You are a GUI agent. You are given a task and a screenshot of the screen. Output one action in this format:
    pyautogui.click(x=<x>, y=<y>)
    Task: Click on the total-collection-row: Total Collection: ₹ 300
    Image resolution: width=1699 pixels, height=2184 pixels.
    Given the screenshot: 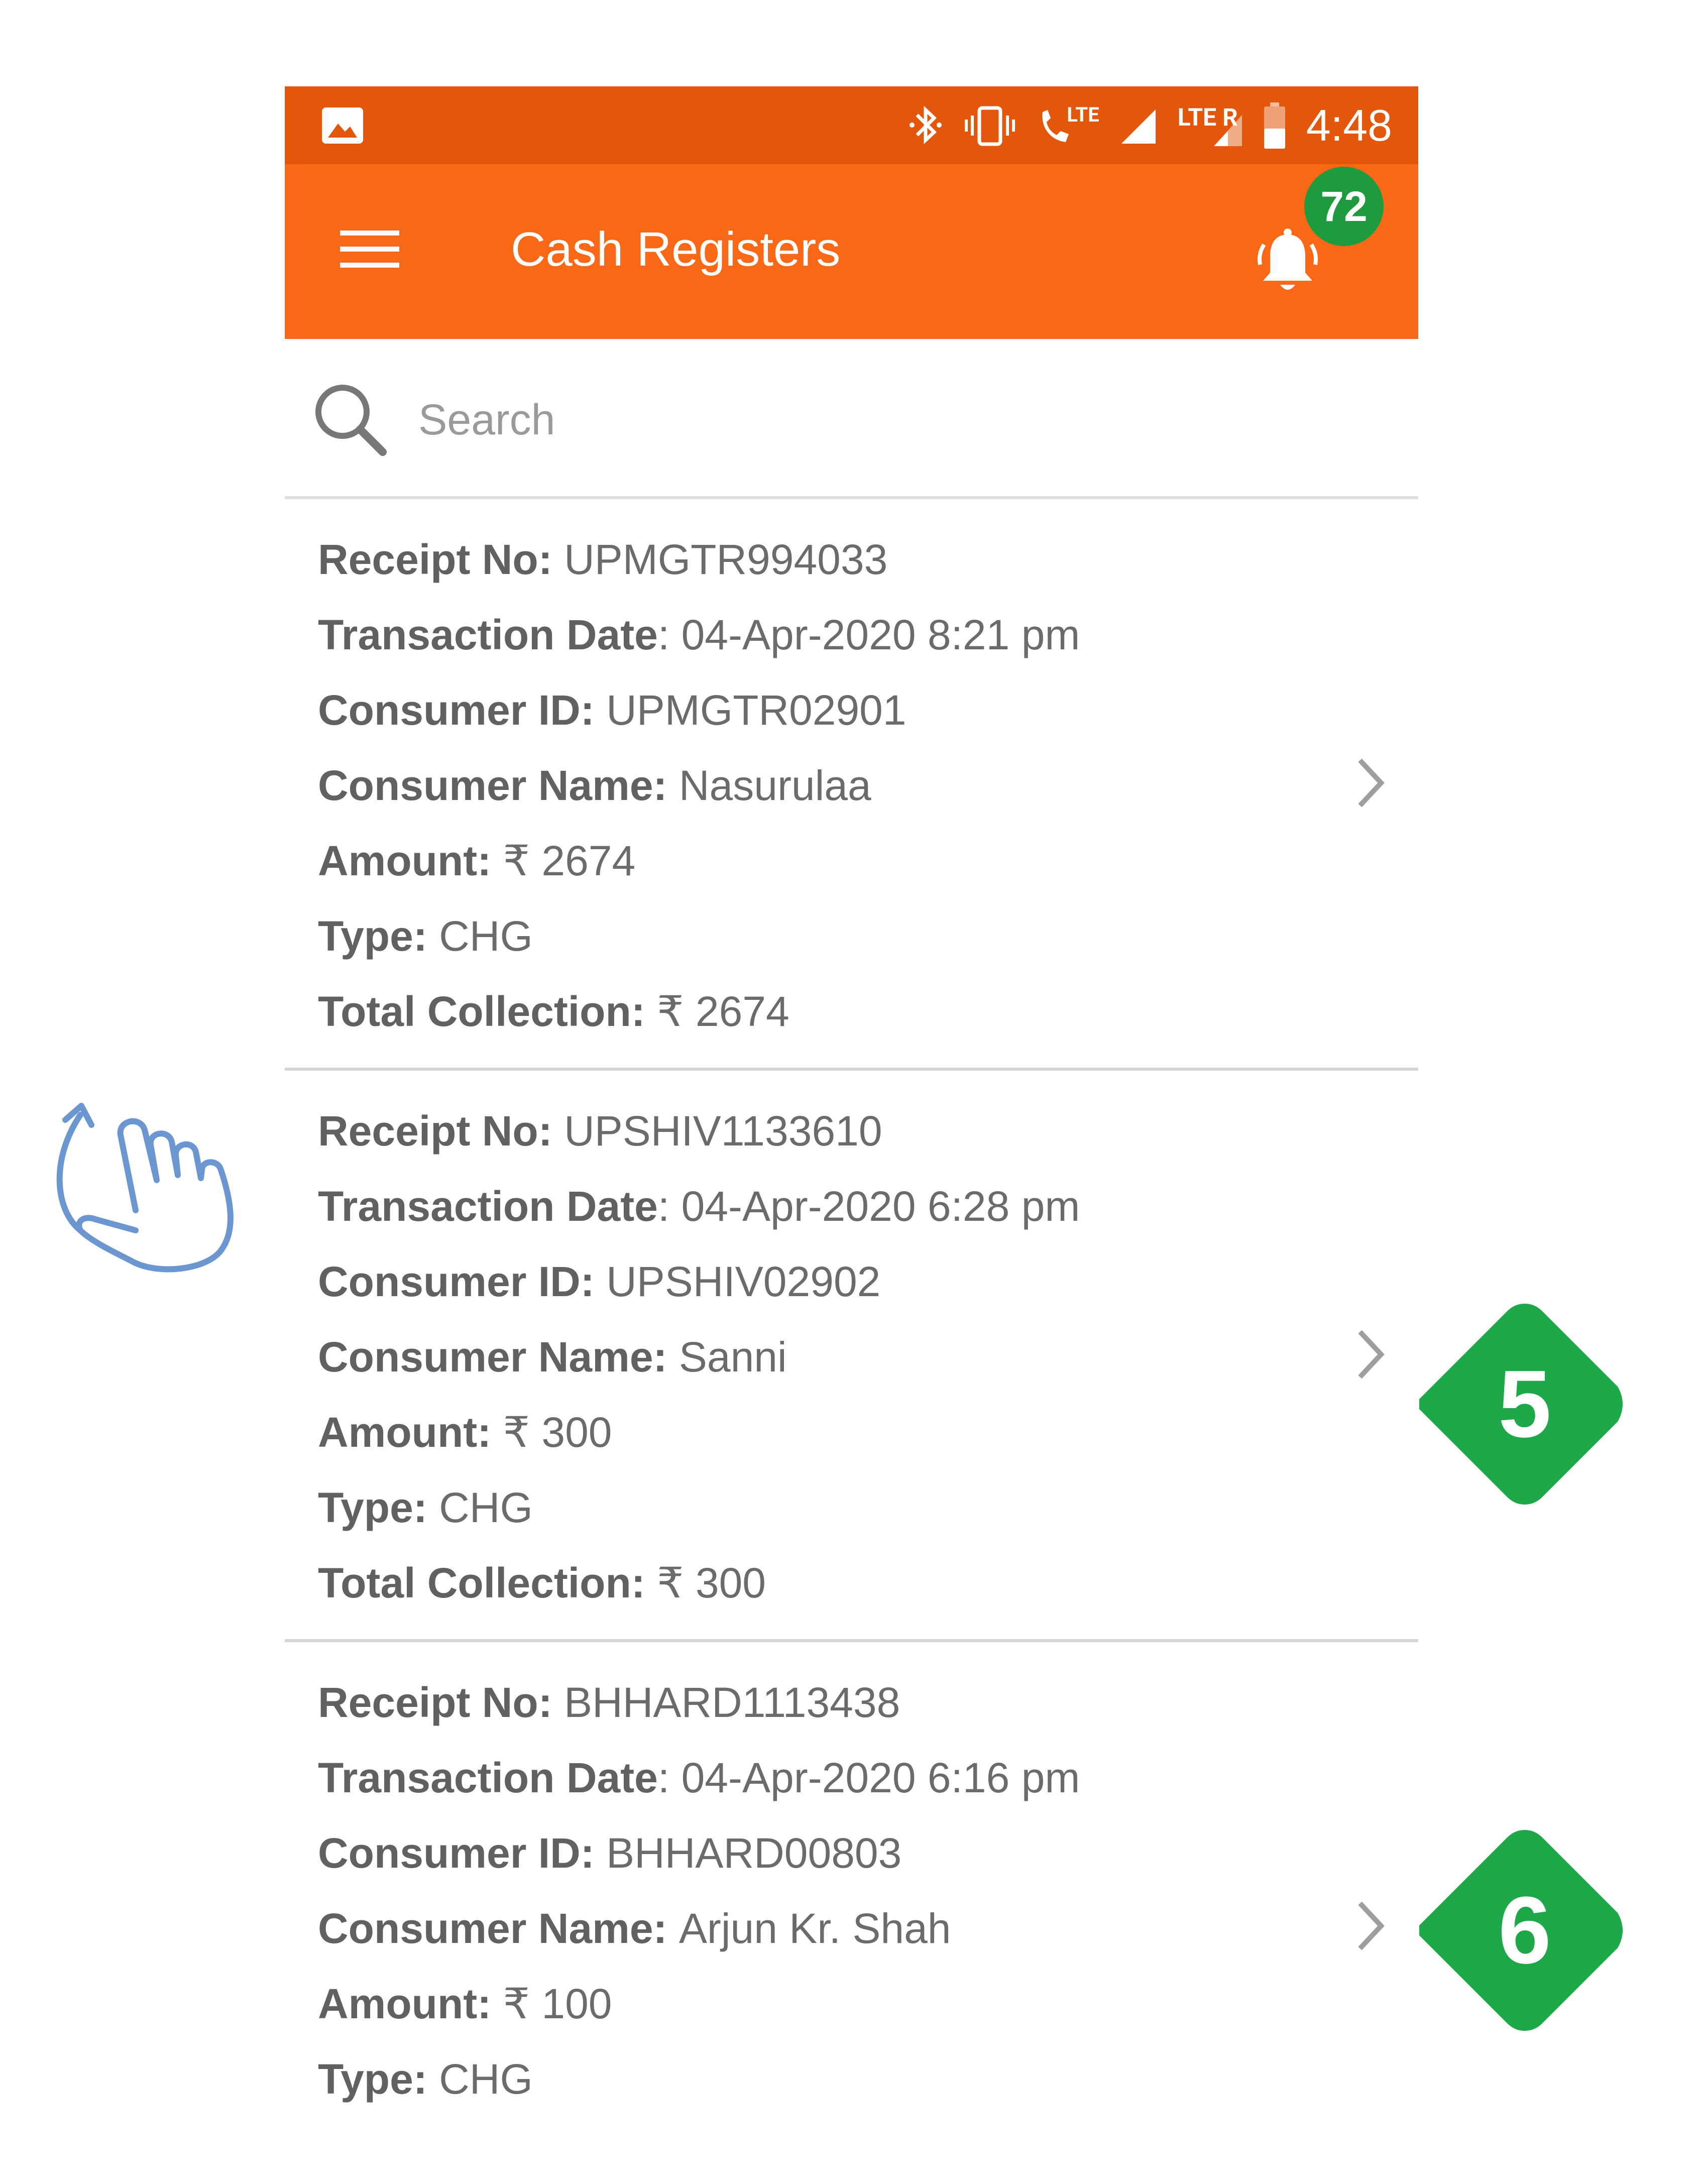 What is the action you would take?
    pyautogui.click(x=699, y=1590)
    